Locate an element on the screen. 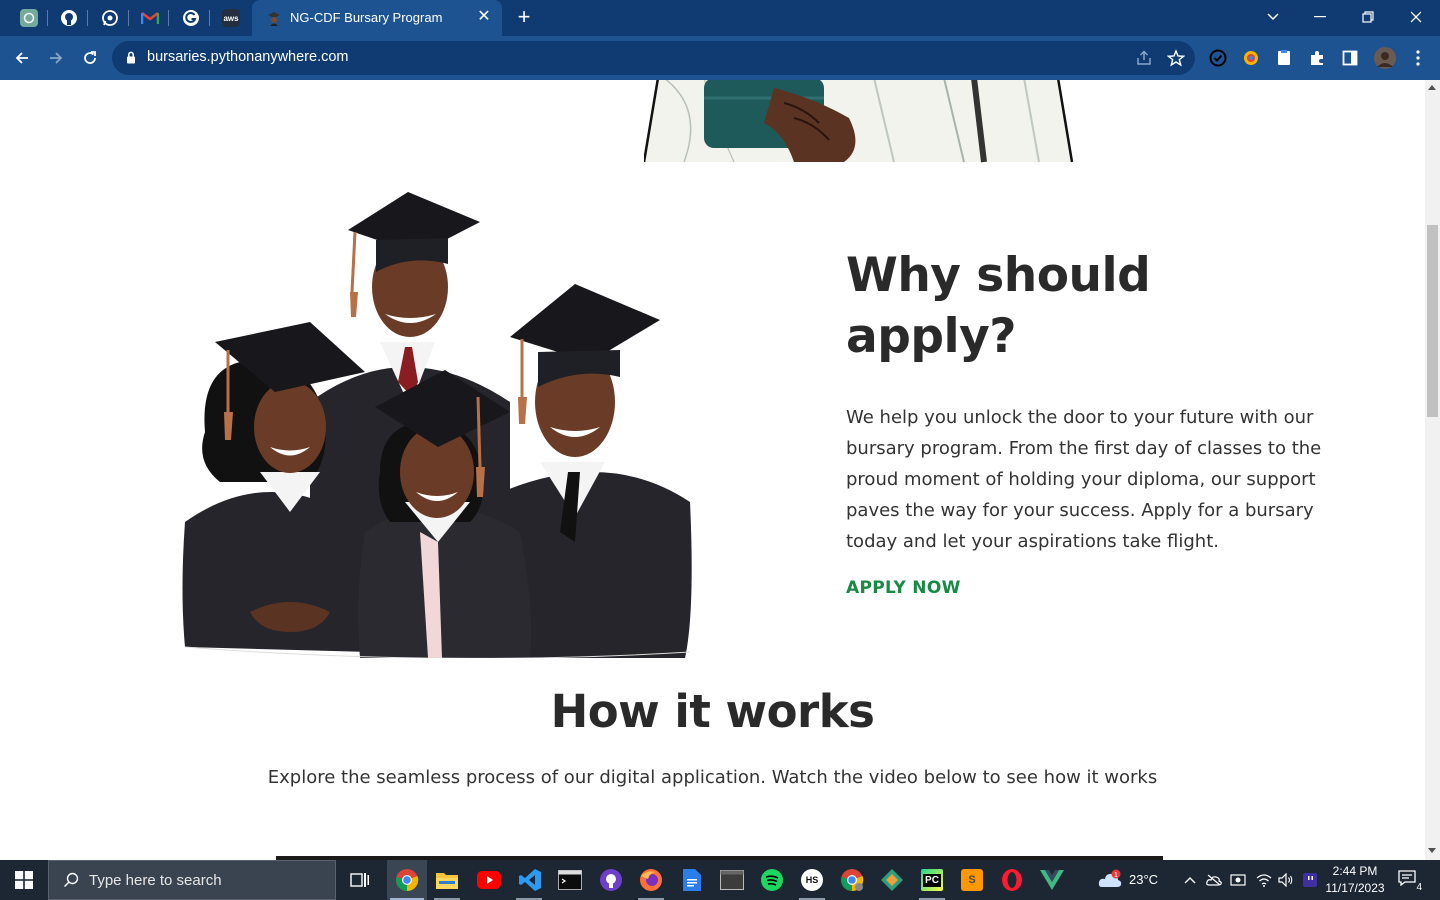  github-icon is located at coordinates (69, 18).